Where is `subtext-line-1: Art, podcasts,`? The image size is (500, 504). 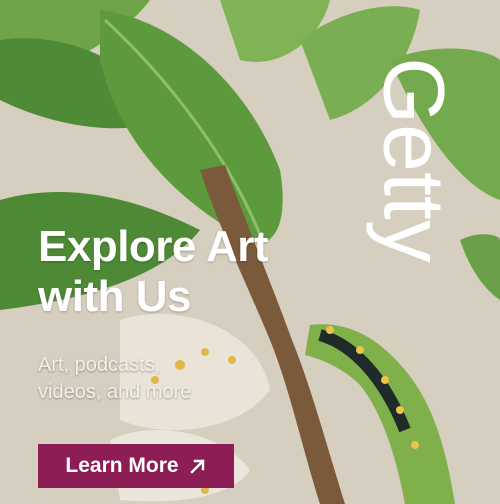 subtext-line-1: Art, podcasts, is located at coordinates (99, 365).